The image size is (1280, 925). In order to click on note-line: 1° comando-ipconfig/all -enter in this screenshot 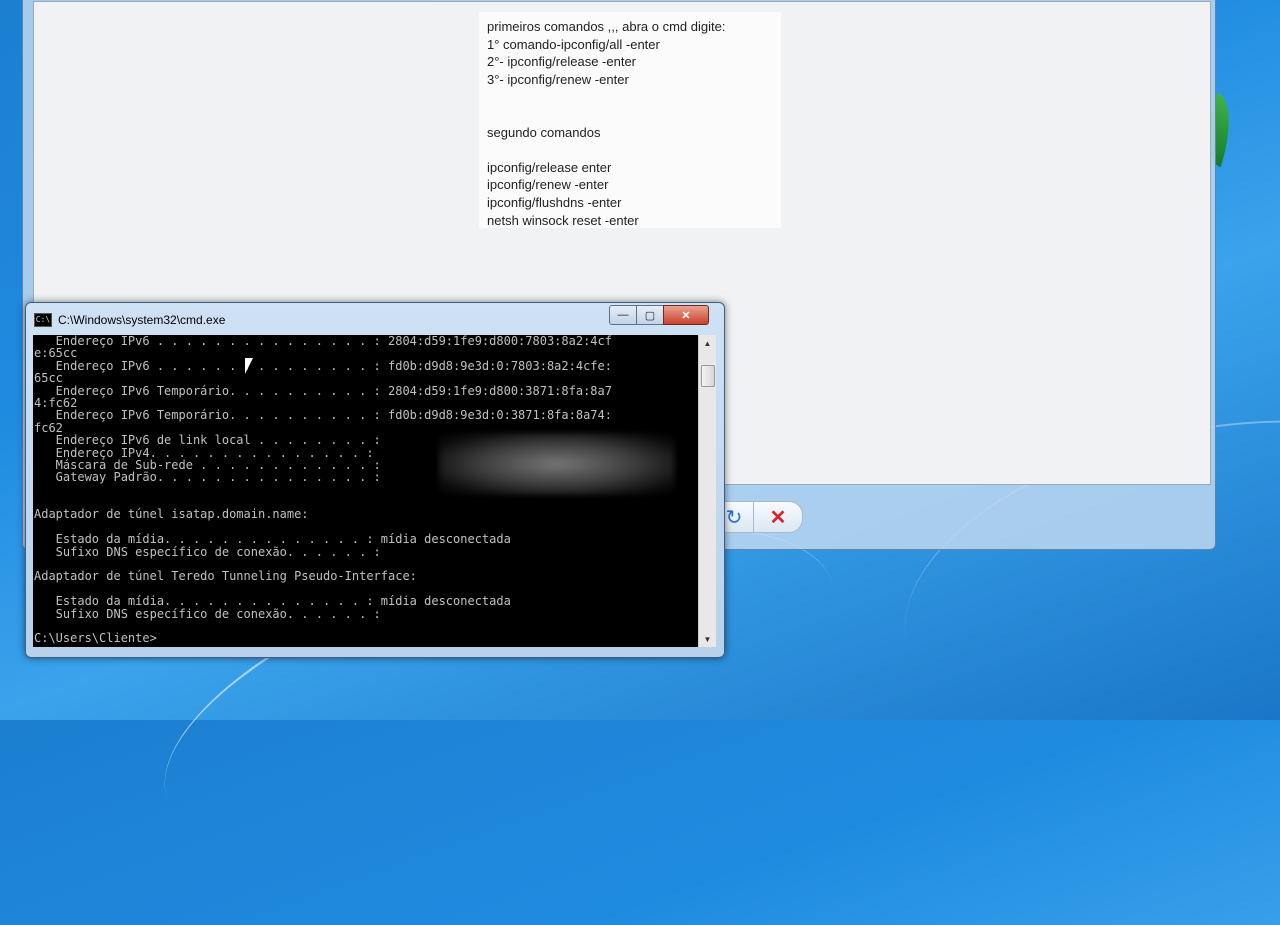, I will do `click(573, 44)`.